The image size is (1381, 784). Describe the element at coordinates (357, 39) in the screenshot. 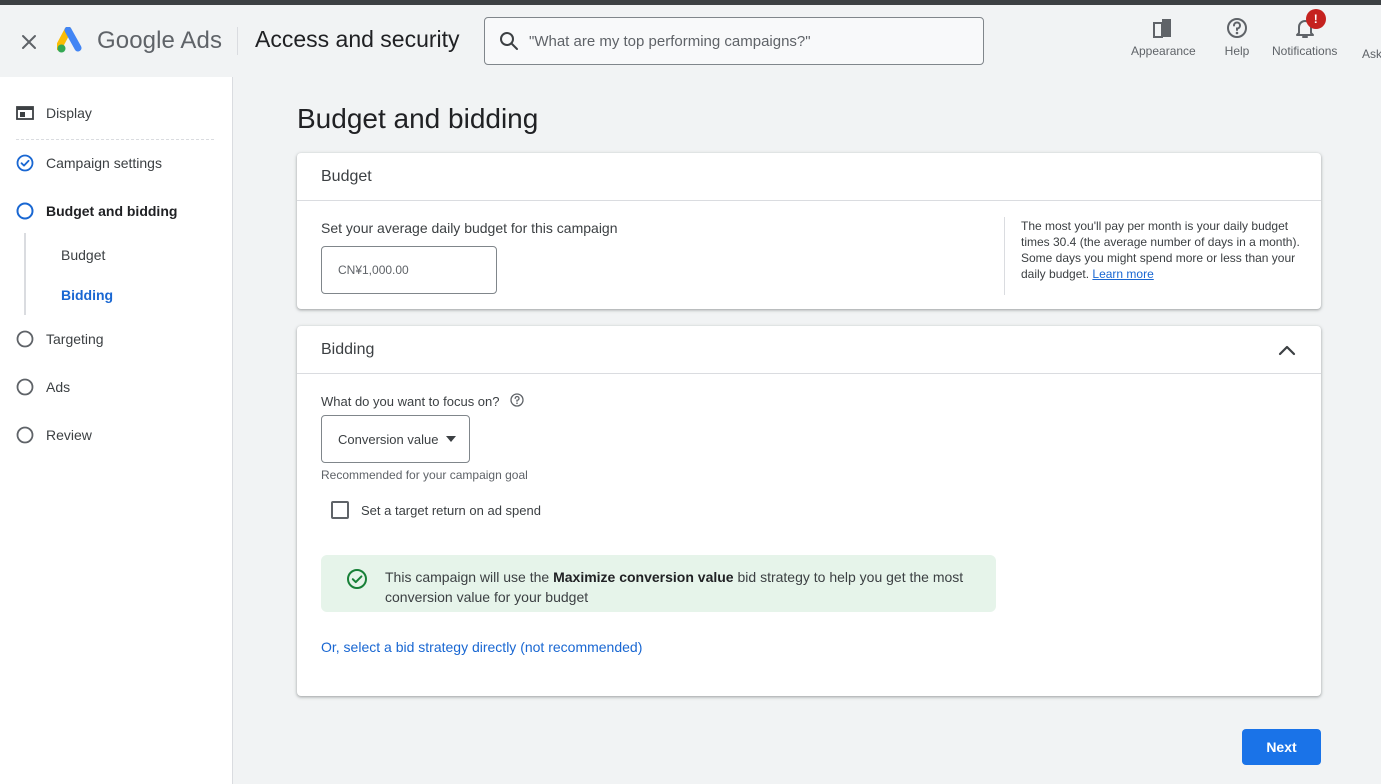

I see `section-title: Access and security` at that location.